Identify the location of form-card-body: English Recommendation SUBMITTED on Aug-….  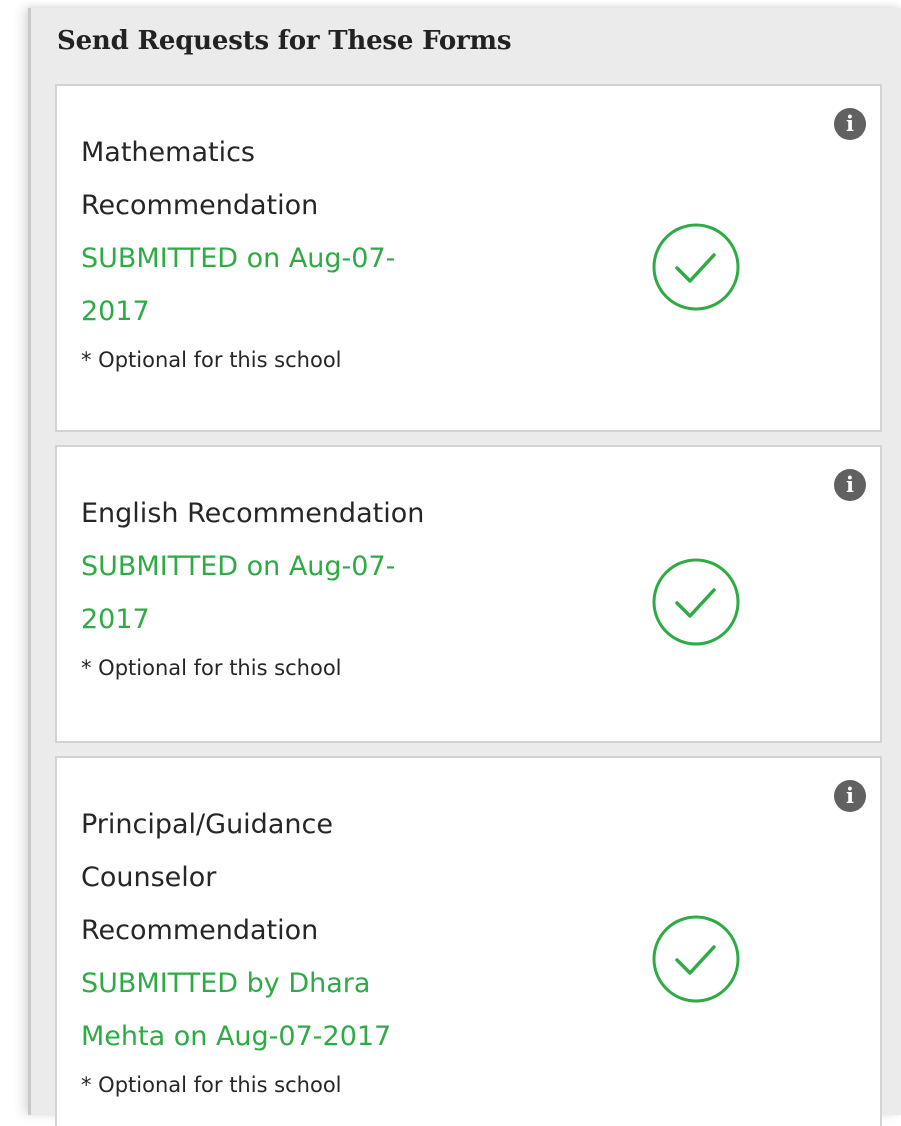
(291, 585).